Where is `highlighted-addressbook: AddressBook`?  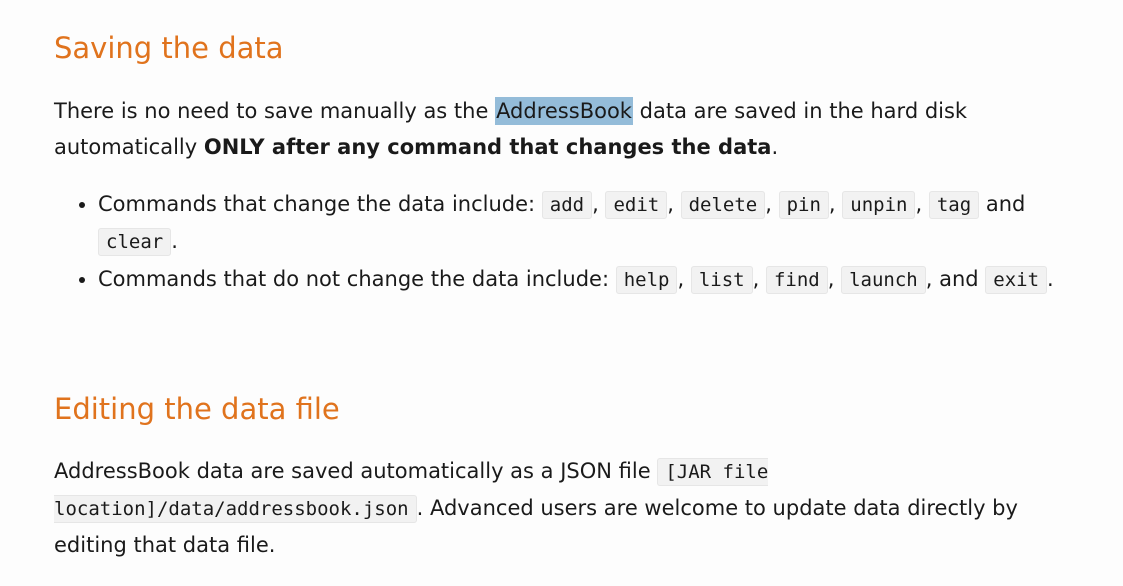
highlighted-addressbook: AddressBook is located at coordinates (564, 111).